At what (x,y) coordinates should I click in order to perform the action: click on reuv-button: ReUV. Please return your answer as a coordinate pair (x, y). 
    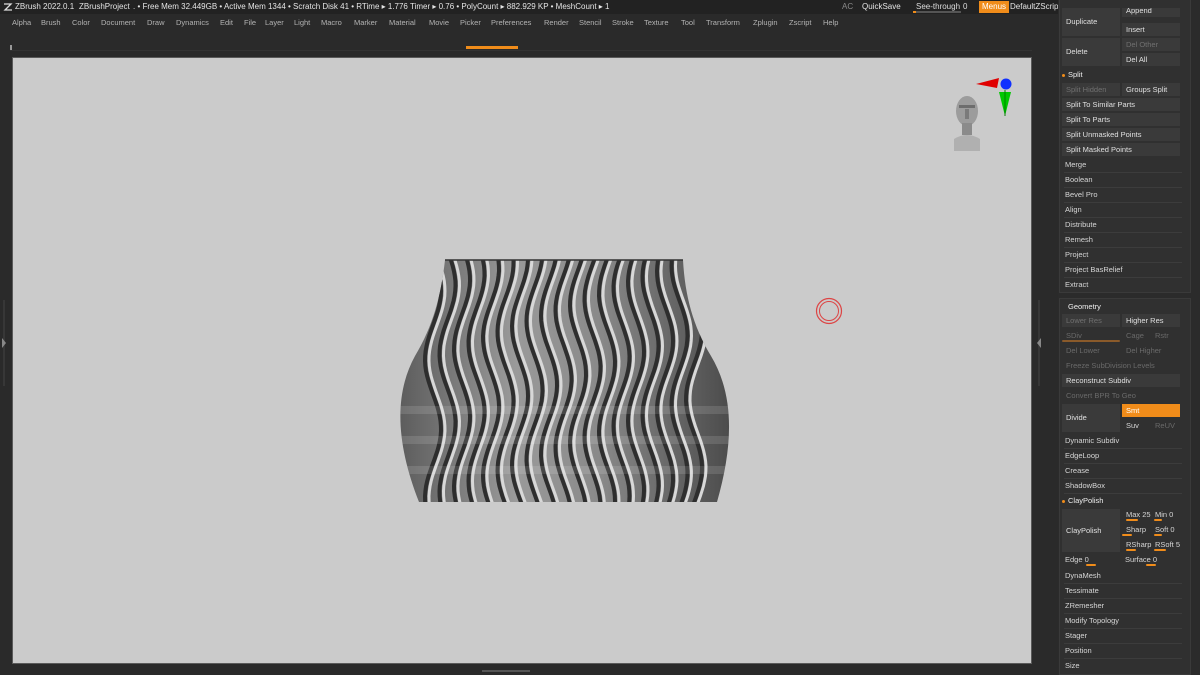
    Looking at the image, I should click on (1165, 425).